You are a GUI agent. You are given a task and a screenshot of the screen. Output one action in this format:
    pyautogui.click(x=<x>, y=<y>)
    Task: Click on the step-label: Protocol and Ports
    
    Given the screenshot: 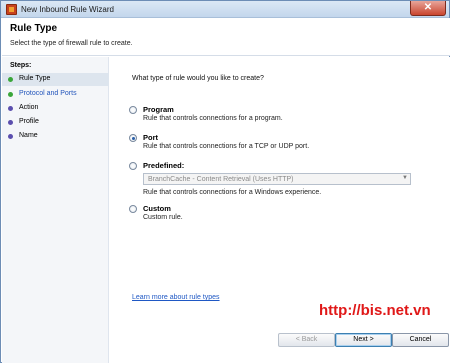 What is the action you would take?
    pyautogui.click(x=48, y=93)
    